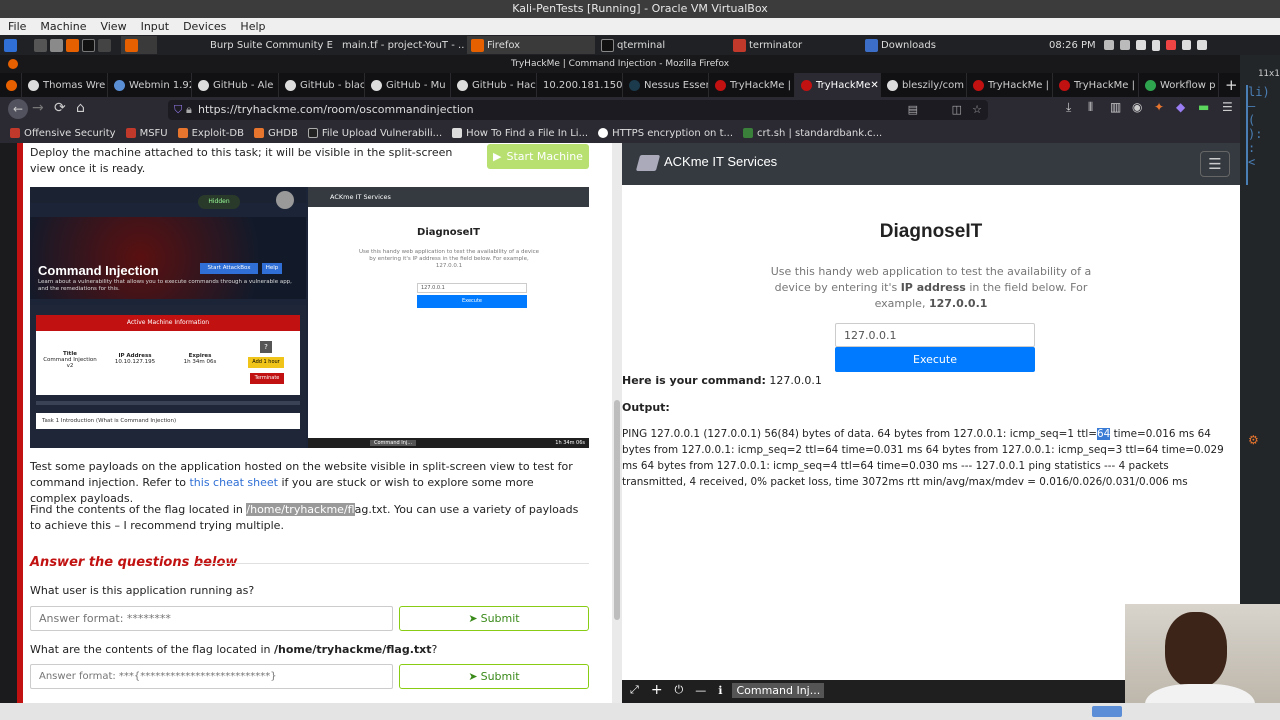 Image resolution: width=1280 pixels, height=720 pixels. I want to click on minimize-icon: —, so click(700, 690).